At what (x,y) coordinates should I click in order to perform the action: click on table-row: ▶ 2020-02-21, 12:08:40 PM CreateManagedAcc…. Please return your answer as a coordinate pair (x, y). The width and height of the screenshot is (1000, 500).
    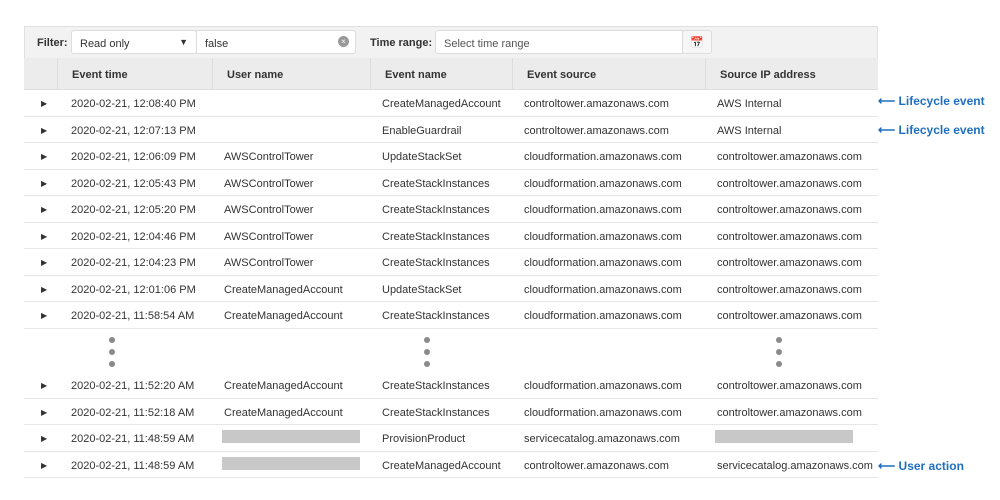
    Looking at the image, I should click on (451, 103).